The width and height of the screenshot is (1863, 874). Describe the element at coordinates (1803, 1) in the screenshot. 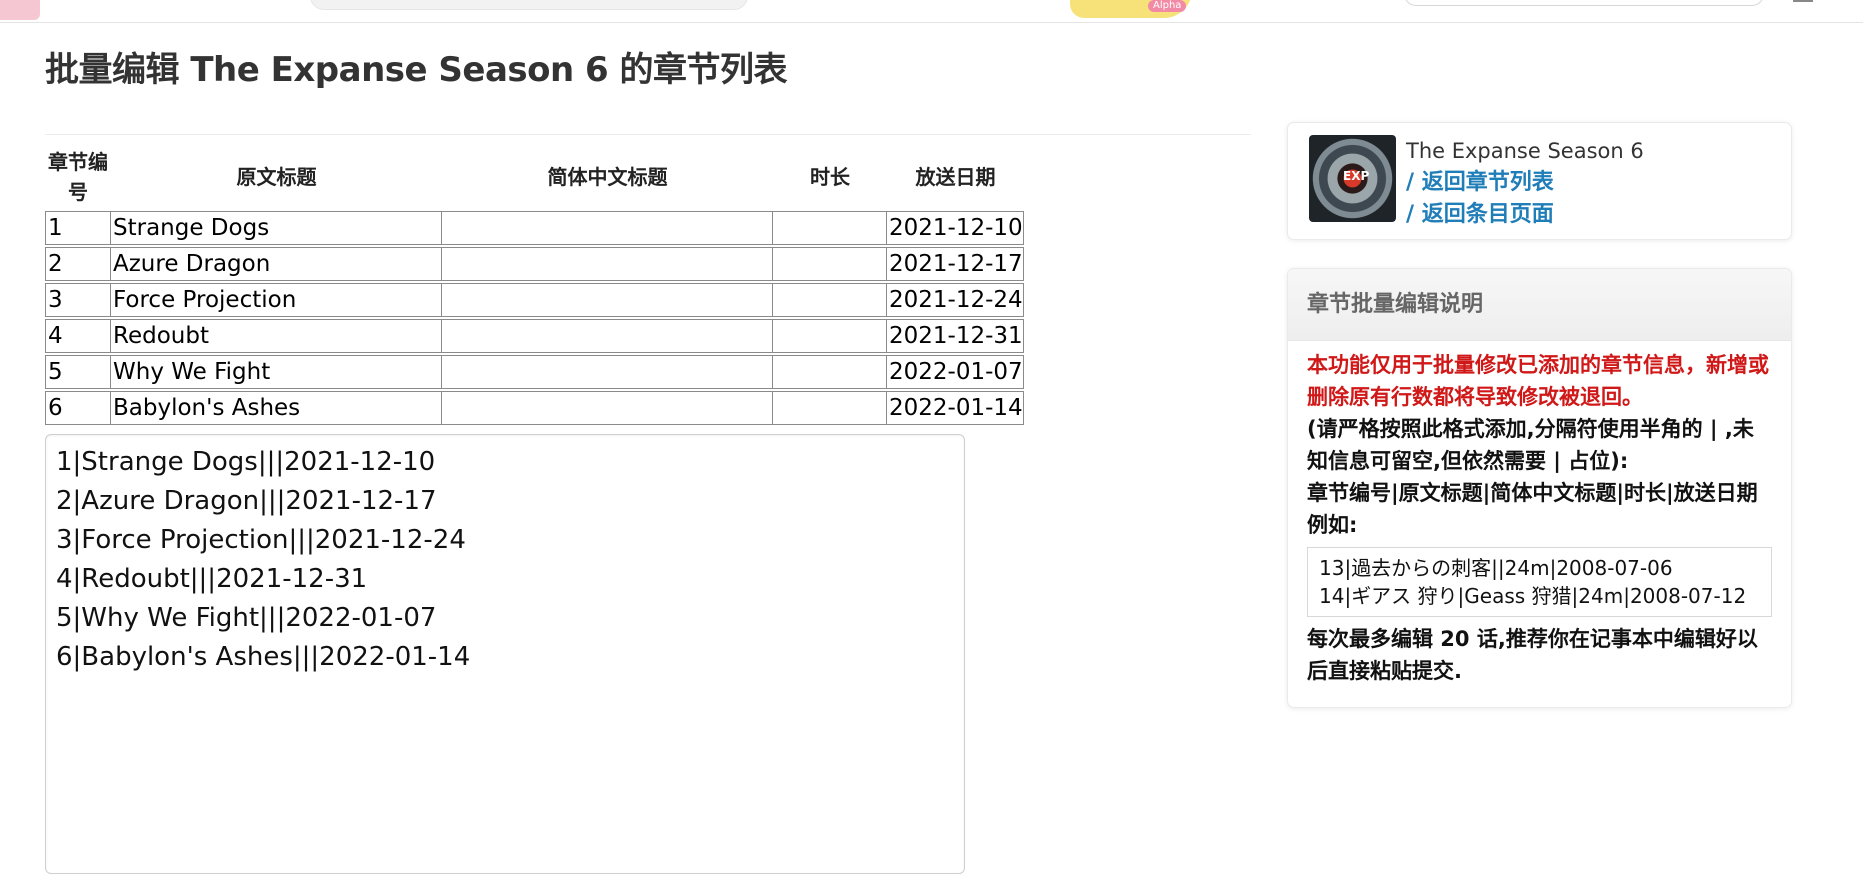

I see `menu-icon` at that location.